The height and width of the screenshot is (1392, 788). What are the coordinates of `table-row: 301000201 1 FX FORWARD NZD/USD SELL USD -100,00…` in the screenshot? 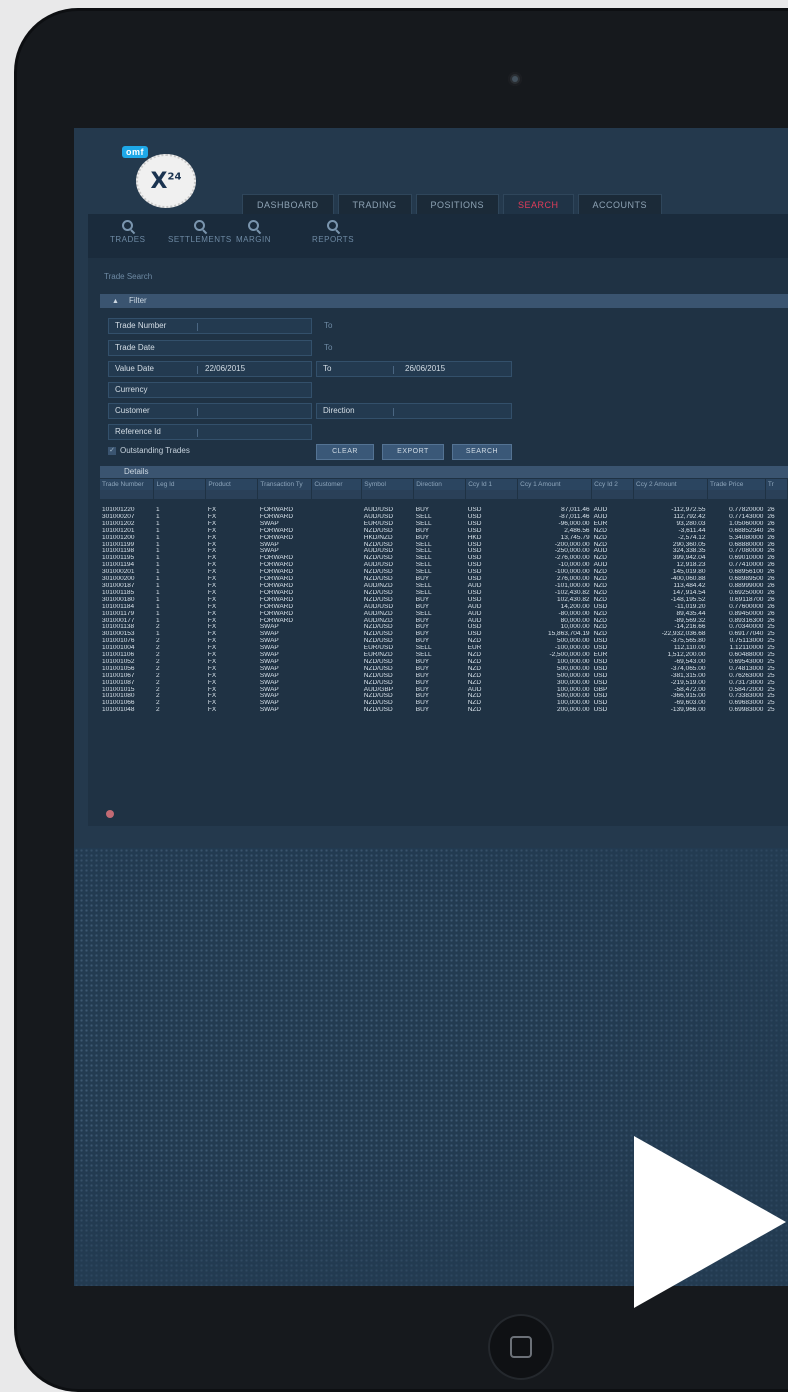 It's located at (444, 572).